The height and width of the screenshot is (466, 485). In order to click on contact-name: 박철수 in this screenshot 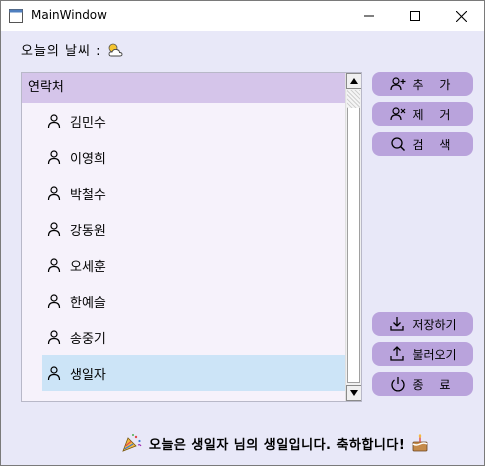, I will do `click(88, 195)`.